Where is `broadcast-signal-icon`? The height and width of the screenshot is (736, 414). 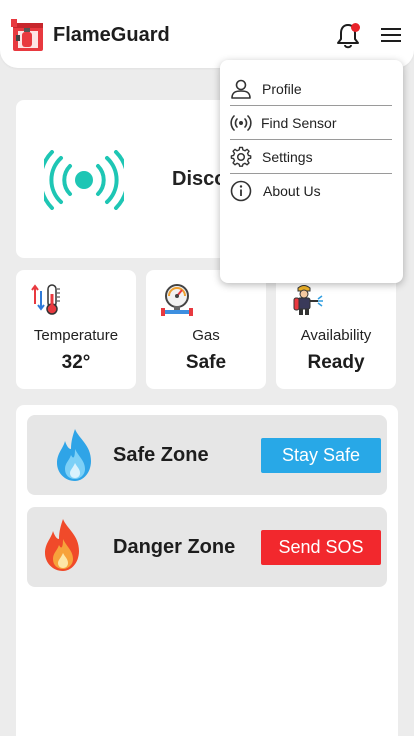
broadcast-signal-icon is located at coordinates (84, 180).